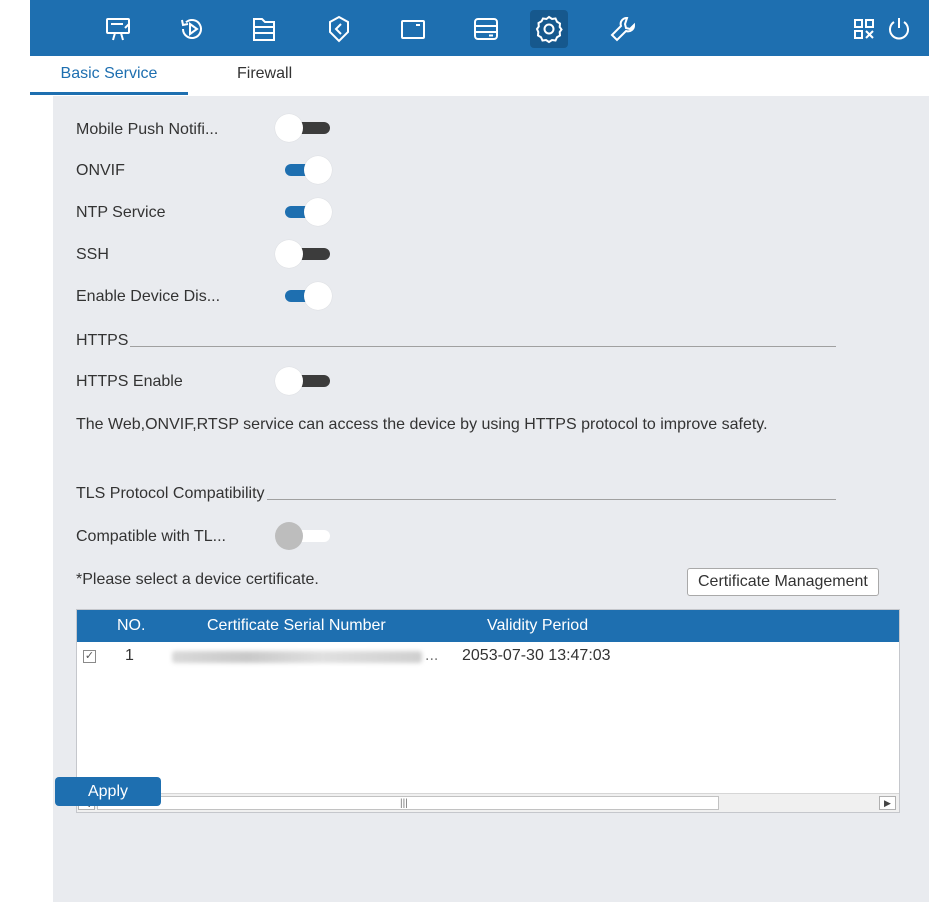 This screenshot has height=902, width=929. What do you see at coordinates (118, 29) in the screenshot?
I see `live-view-icon` at bounding box center [118, 29].